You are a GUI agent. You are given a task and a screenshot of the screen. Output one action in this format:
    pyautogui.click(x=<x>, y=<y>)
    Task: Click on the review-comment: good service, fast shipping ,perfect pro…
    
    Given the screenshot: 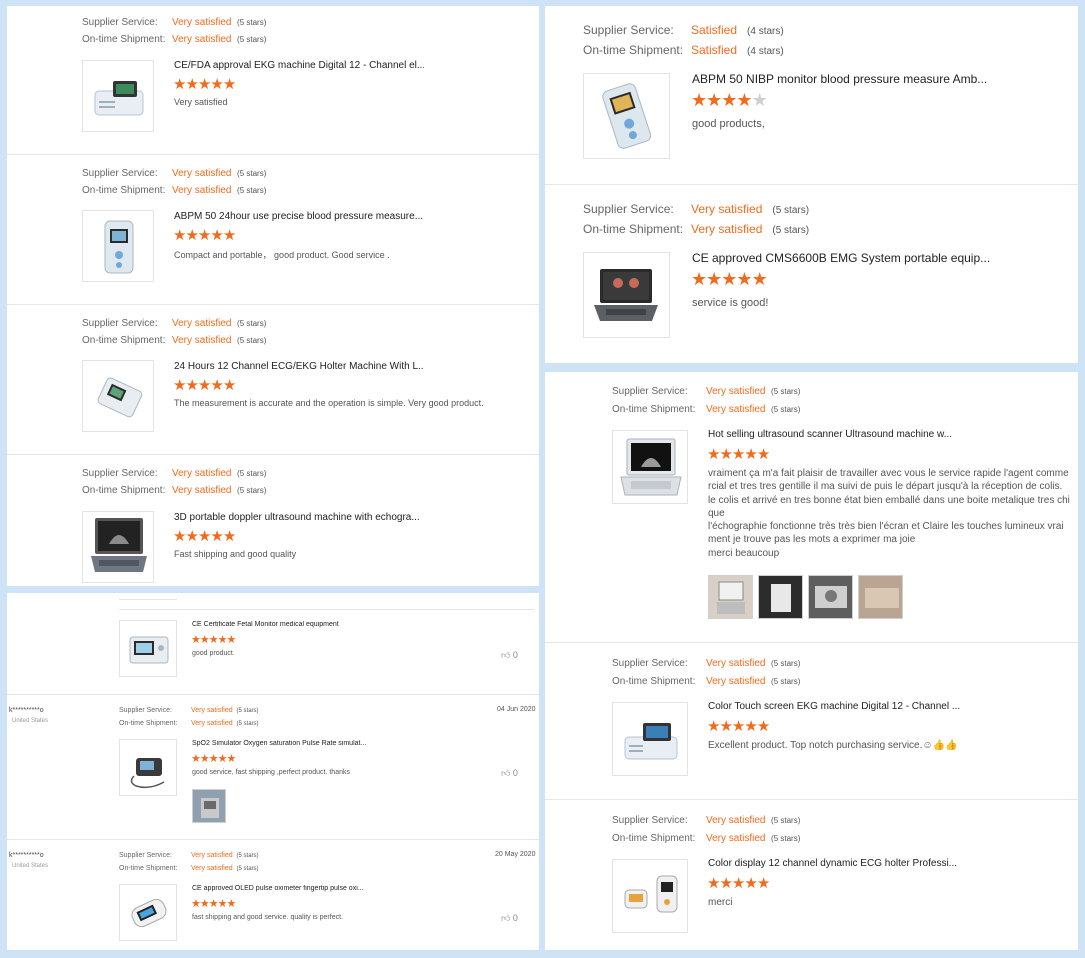 What is the action you would take?
    pyautogui.click(x=271, y=772)
    